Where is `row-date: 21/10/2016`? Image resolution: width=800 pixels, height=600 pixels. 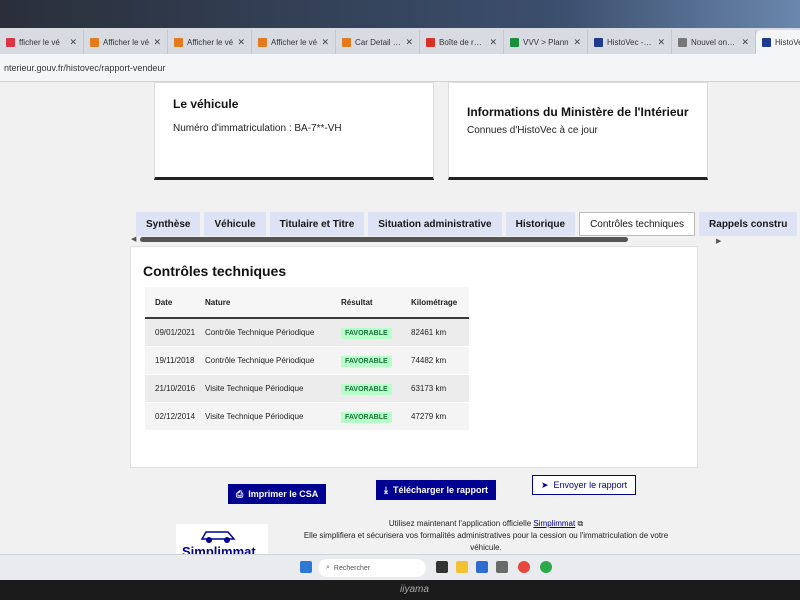 row-date: 21/10/2016 is located at coordinates (175, 388).